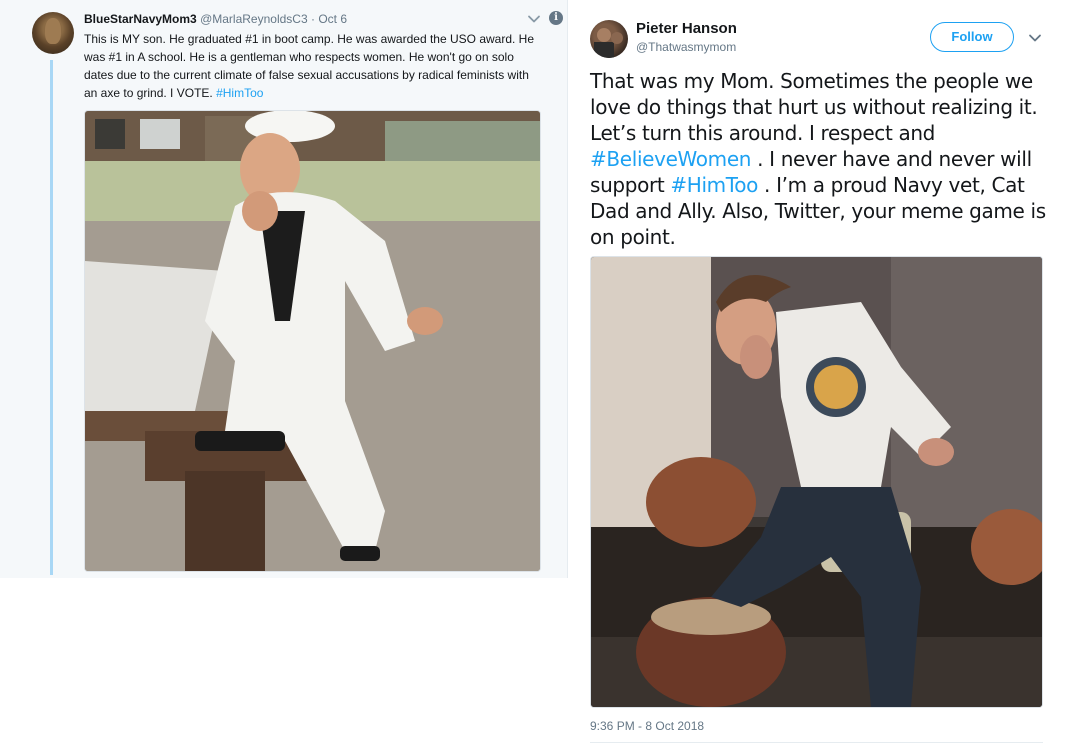 The image size is (1075, 749). Describe the element at coordinates (140, 19) in the screenshot. I see `left-tweet-display-name: BlueStarNavyMom3` at that location.